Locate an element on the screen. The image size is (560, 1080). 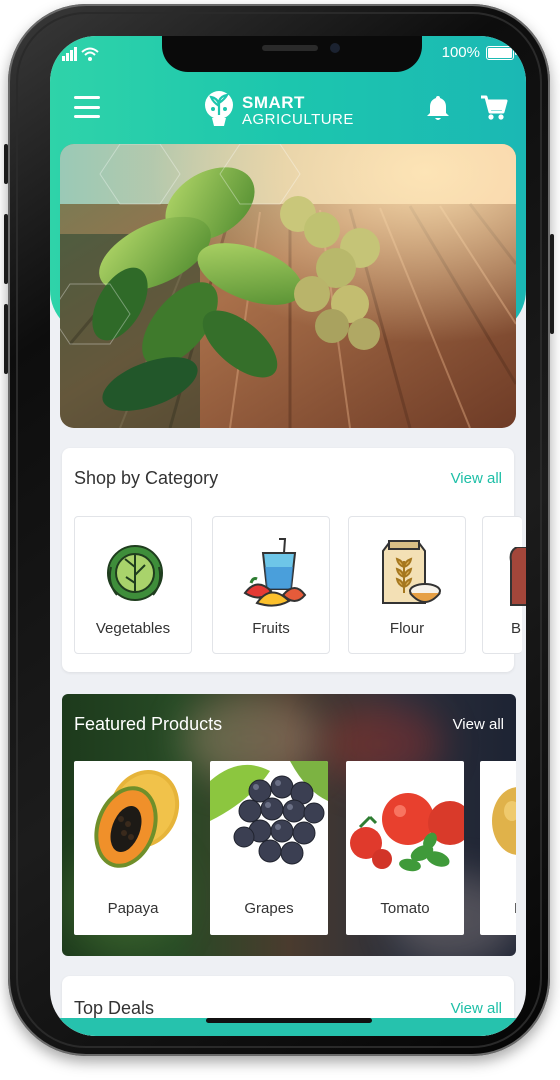
speaker is located at coordinates (290, 48).